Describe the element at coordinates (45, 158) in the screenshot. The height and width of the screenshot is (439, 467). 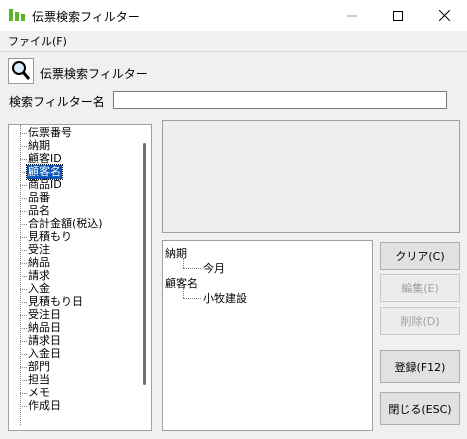
I see `tree-item-label: 顧客ID` at that location.